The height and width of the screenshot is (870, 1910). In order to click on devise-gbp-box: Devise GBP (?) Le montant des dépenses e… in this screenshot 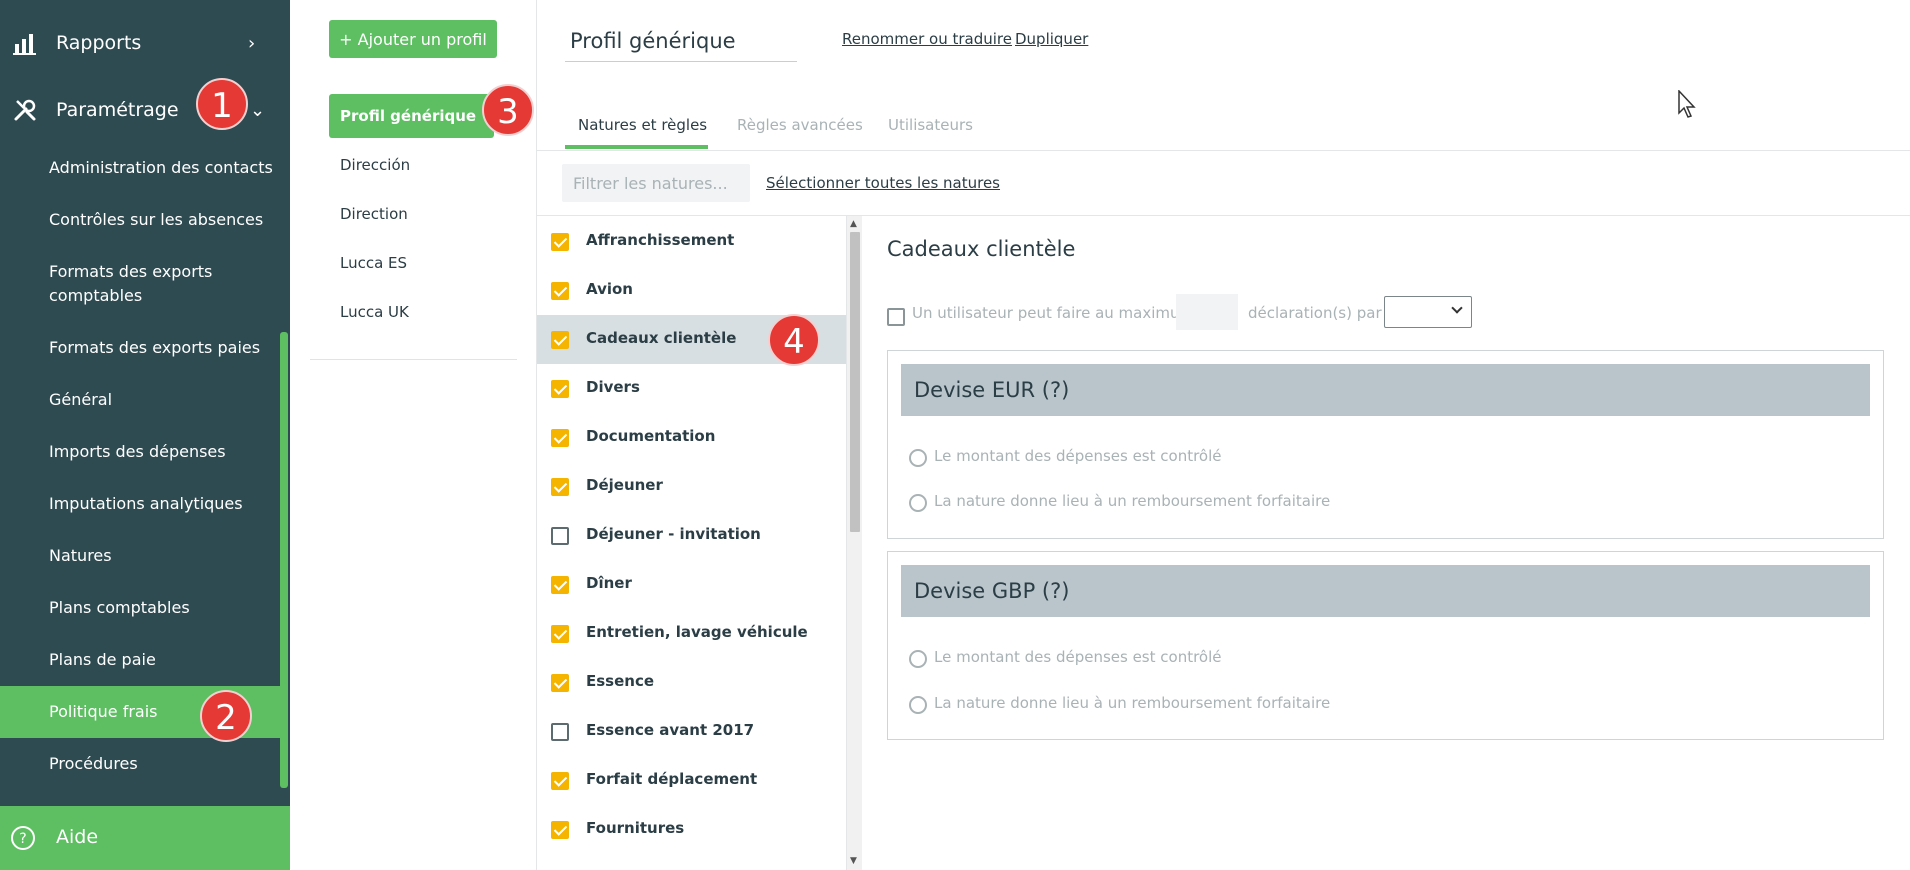, I will do `click(1385, 645)`.